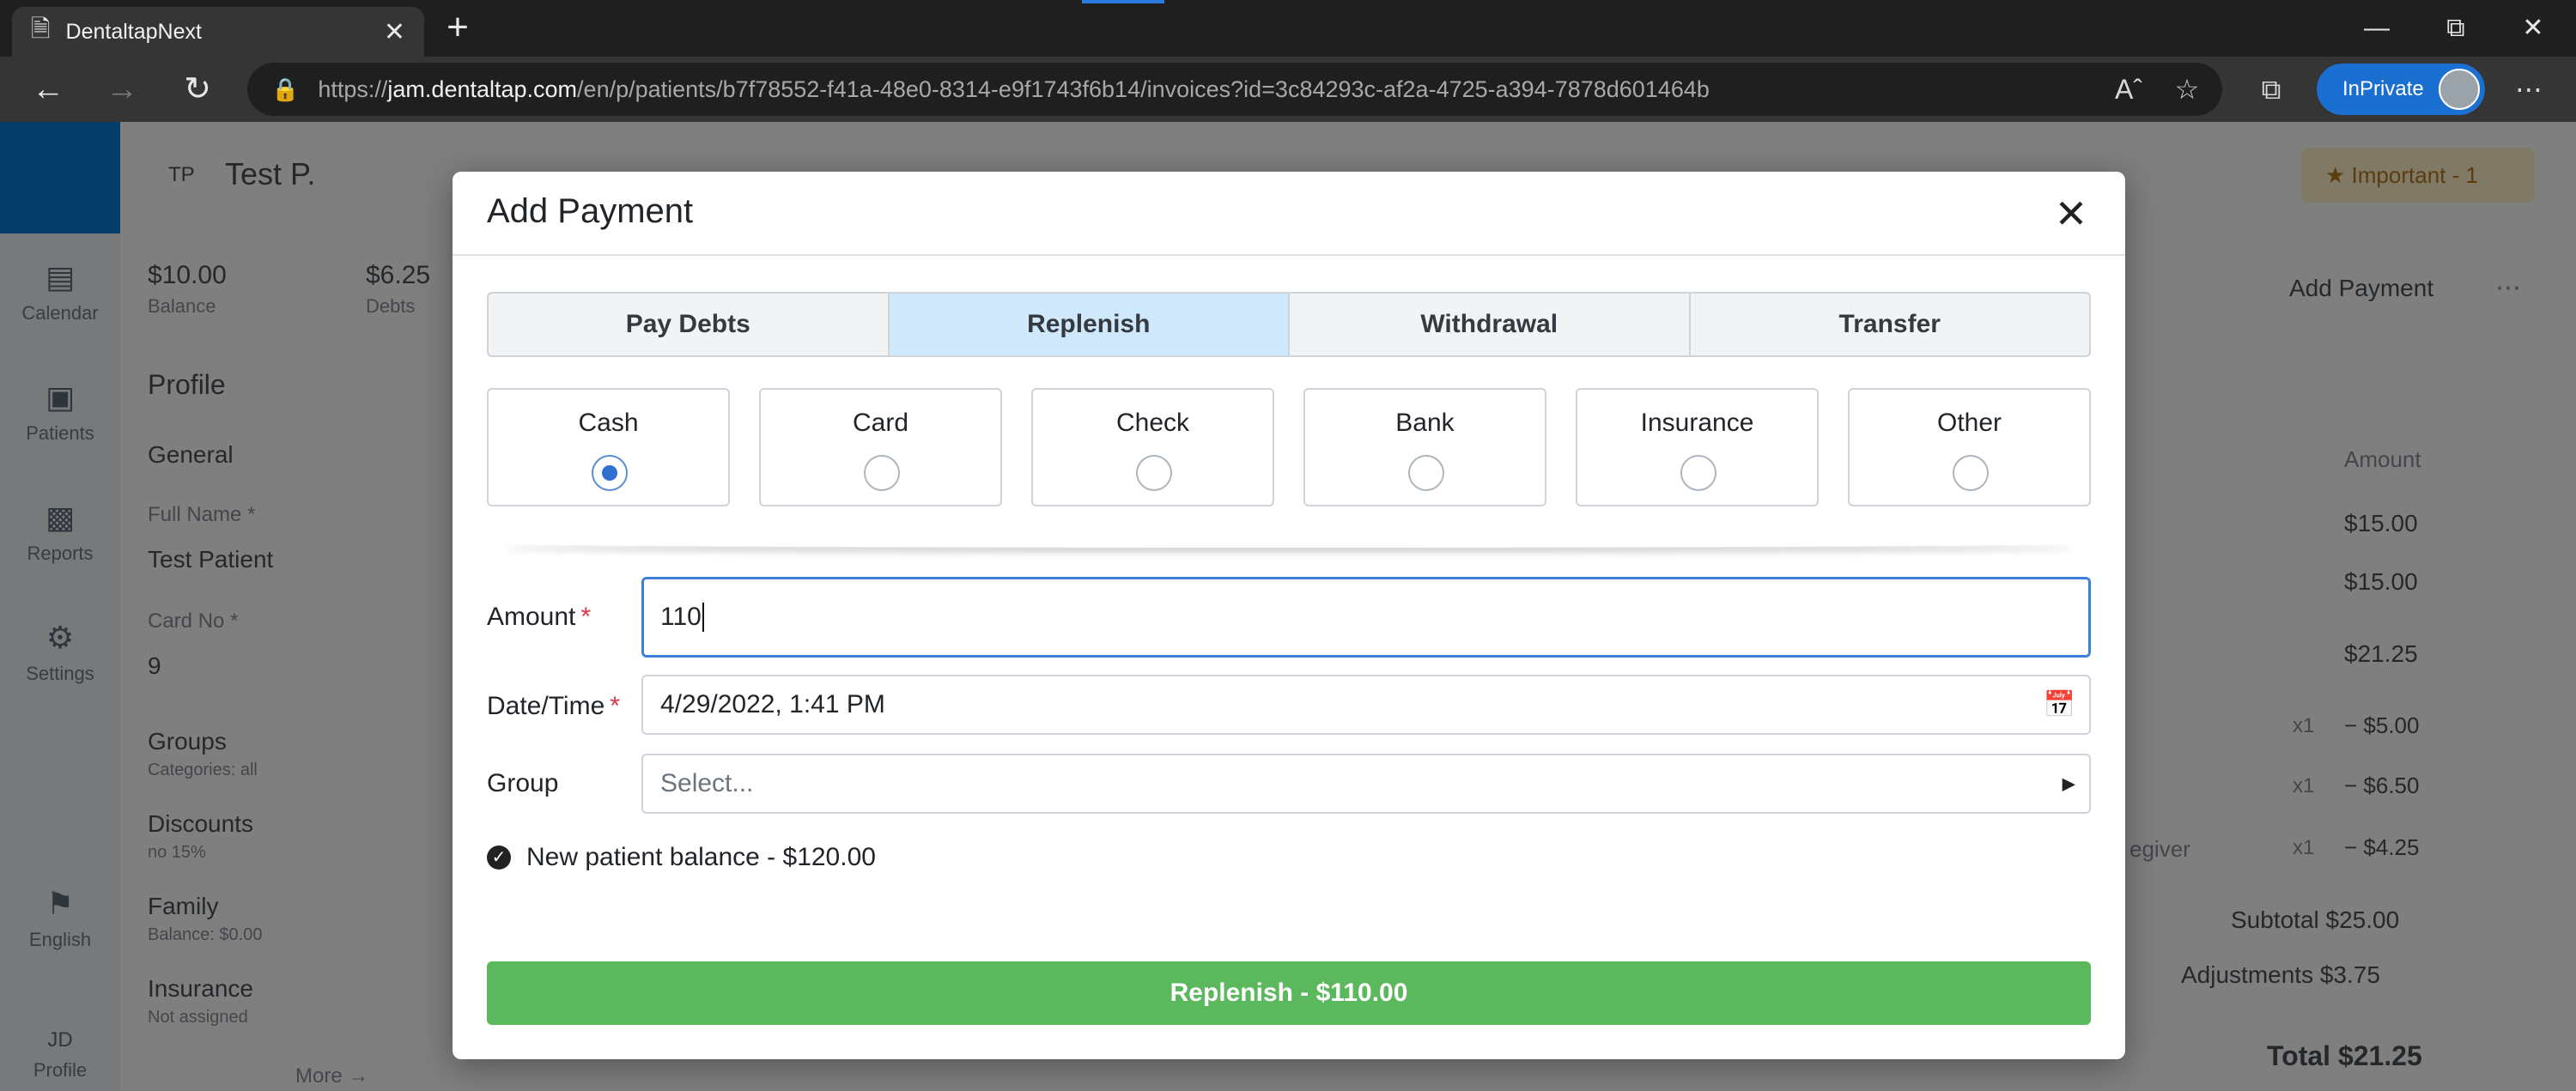 This screenshot has width=2576, height=1091. What do you see at coordinates (772, 704) in the screenshot?
I see `datetime-value: 4/29/2022, 1:41 PM` at bounding box center [772, 704].